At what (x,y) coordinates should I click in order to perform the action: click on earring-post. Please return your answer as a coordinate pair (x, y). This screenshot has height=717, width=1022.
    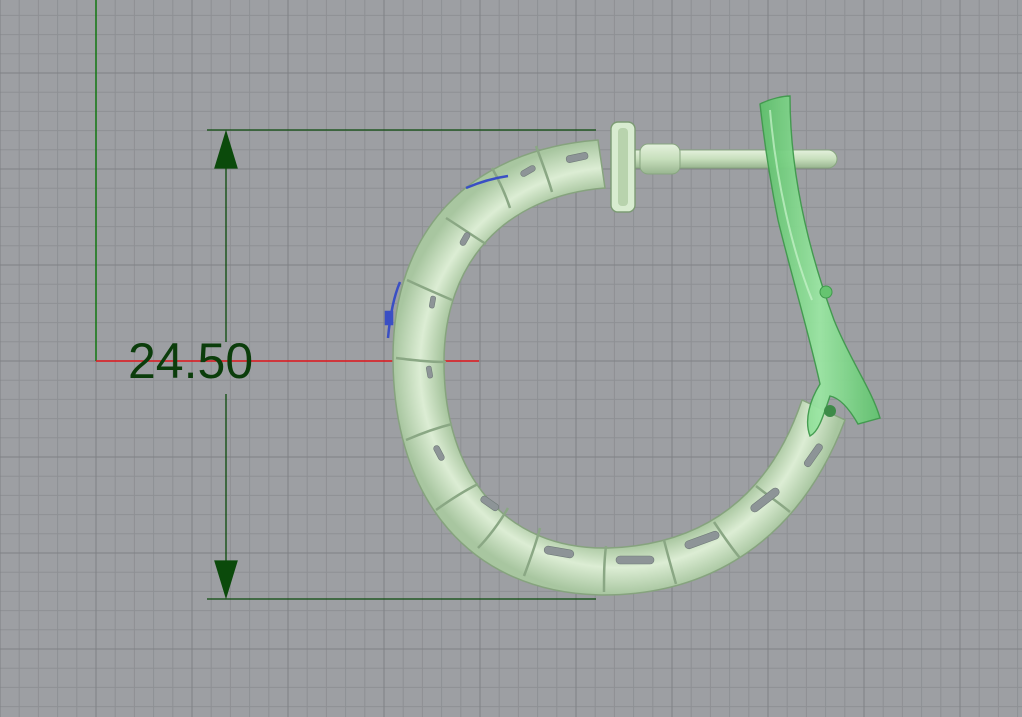
    Looking at the image, I should click on (724, 167).